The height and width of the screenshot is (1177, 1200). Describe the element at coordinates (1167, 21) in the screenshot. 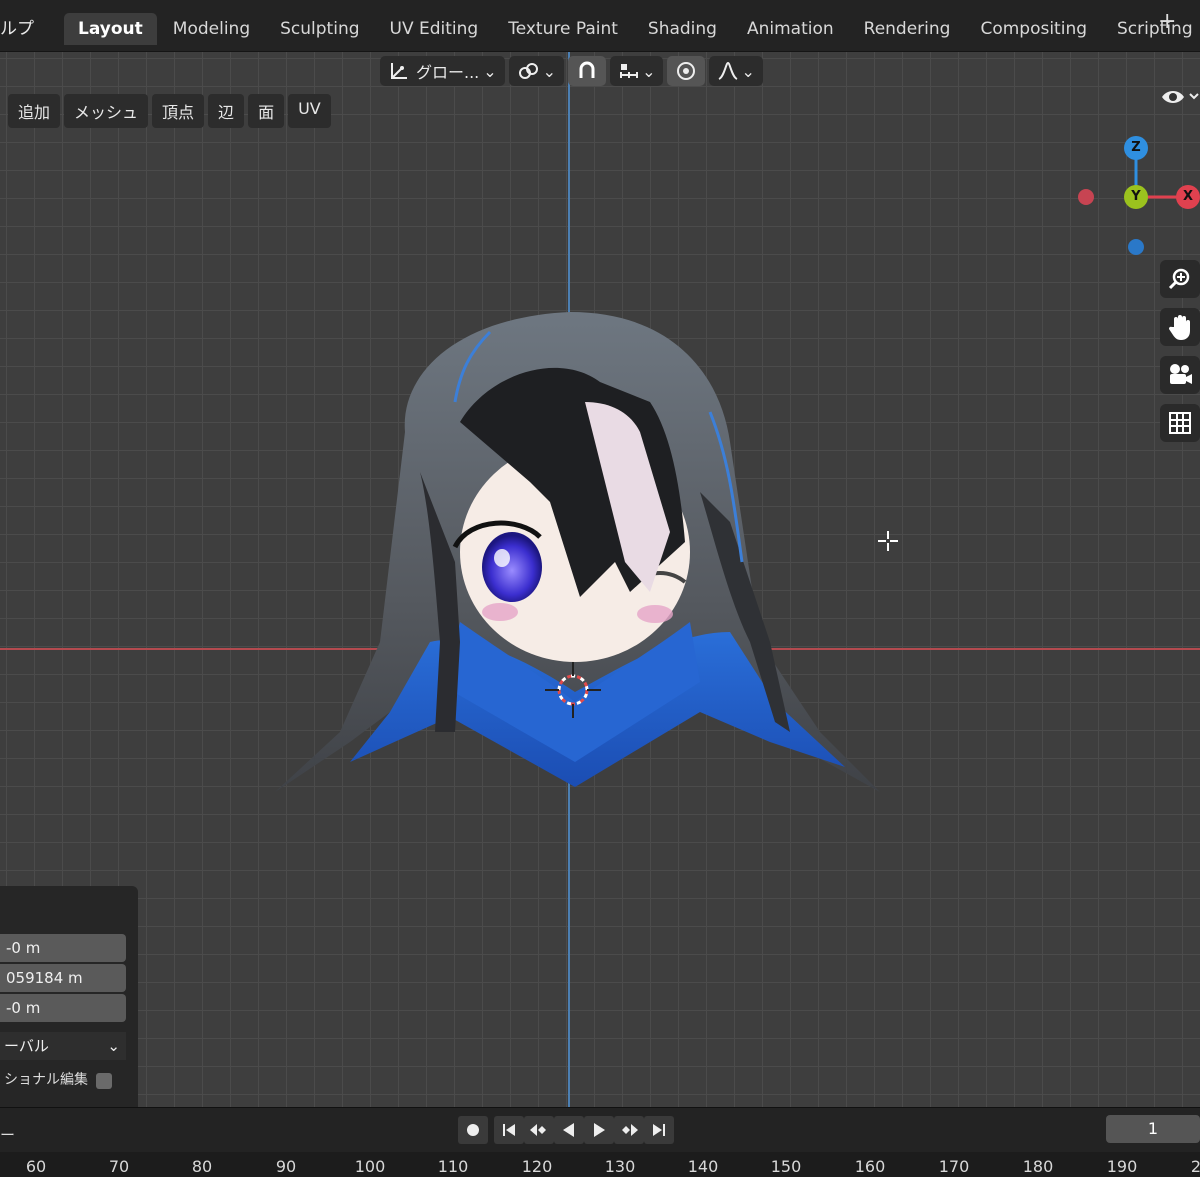

I see `add-workspace-button: +` at that location.